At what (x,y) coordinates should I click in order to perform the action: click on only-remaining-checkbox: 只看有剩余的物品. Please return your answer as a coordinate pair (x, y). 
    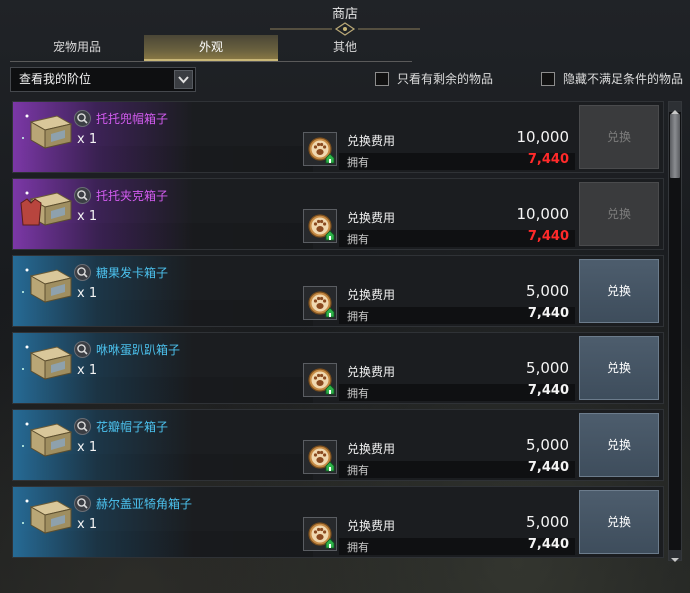
    Looking at the image, I should click on (450, 80).